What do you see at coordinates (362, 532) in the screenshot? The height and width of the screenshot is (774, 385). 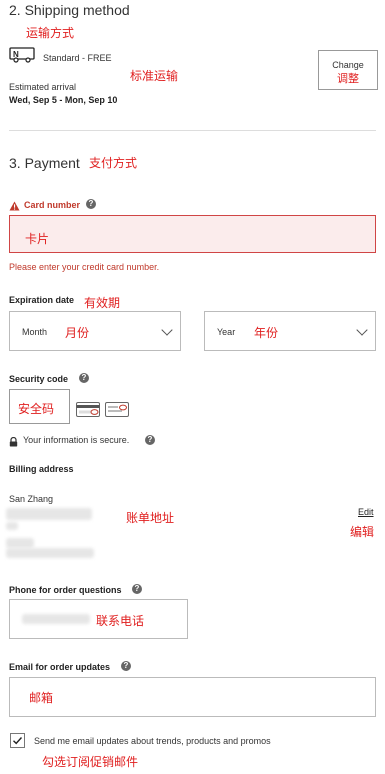 I see `edit-annotation: 编辑` at bounding box center [362, 532].